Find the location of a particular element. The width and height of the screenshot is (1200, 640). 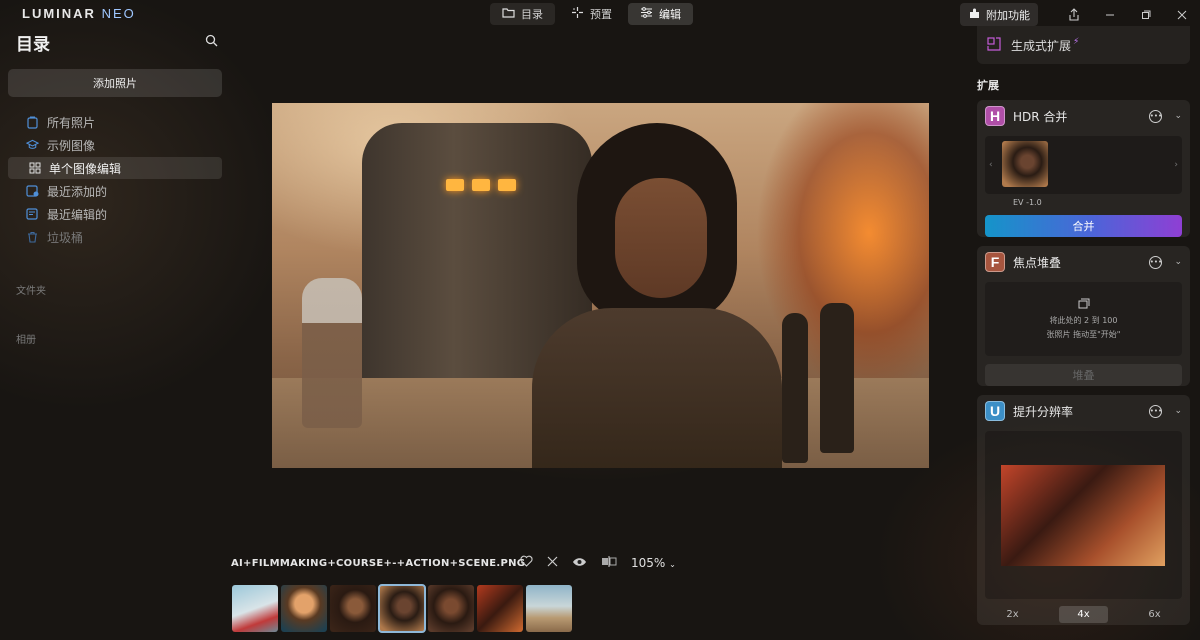

upscale-preview-image is located at coordinates (1083, 515).